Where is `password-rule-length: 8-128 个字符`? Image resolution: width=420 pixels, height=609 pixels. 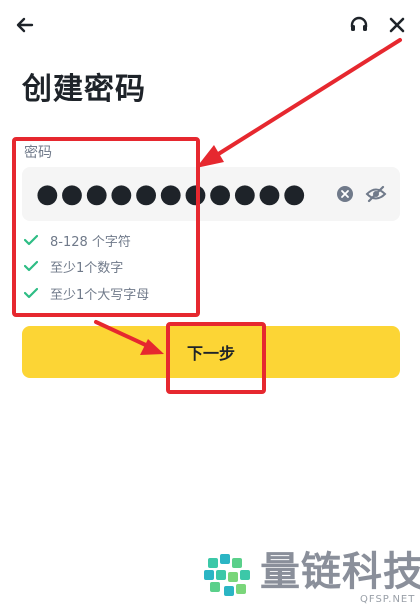 password-rule-length: 8-128 个字符 is located at coordinates (77, 240).